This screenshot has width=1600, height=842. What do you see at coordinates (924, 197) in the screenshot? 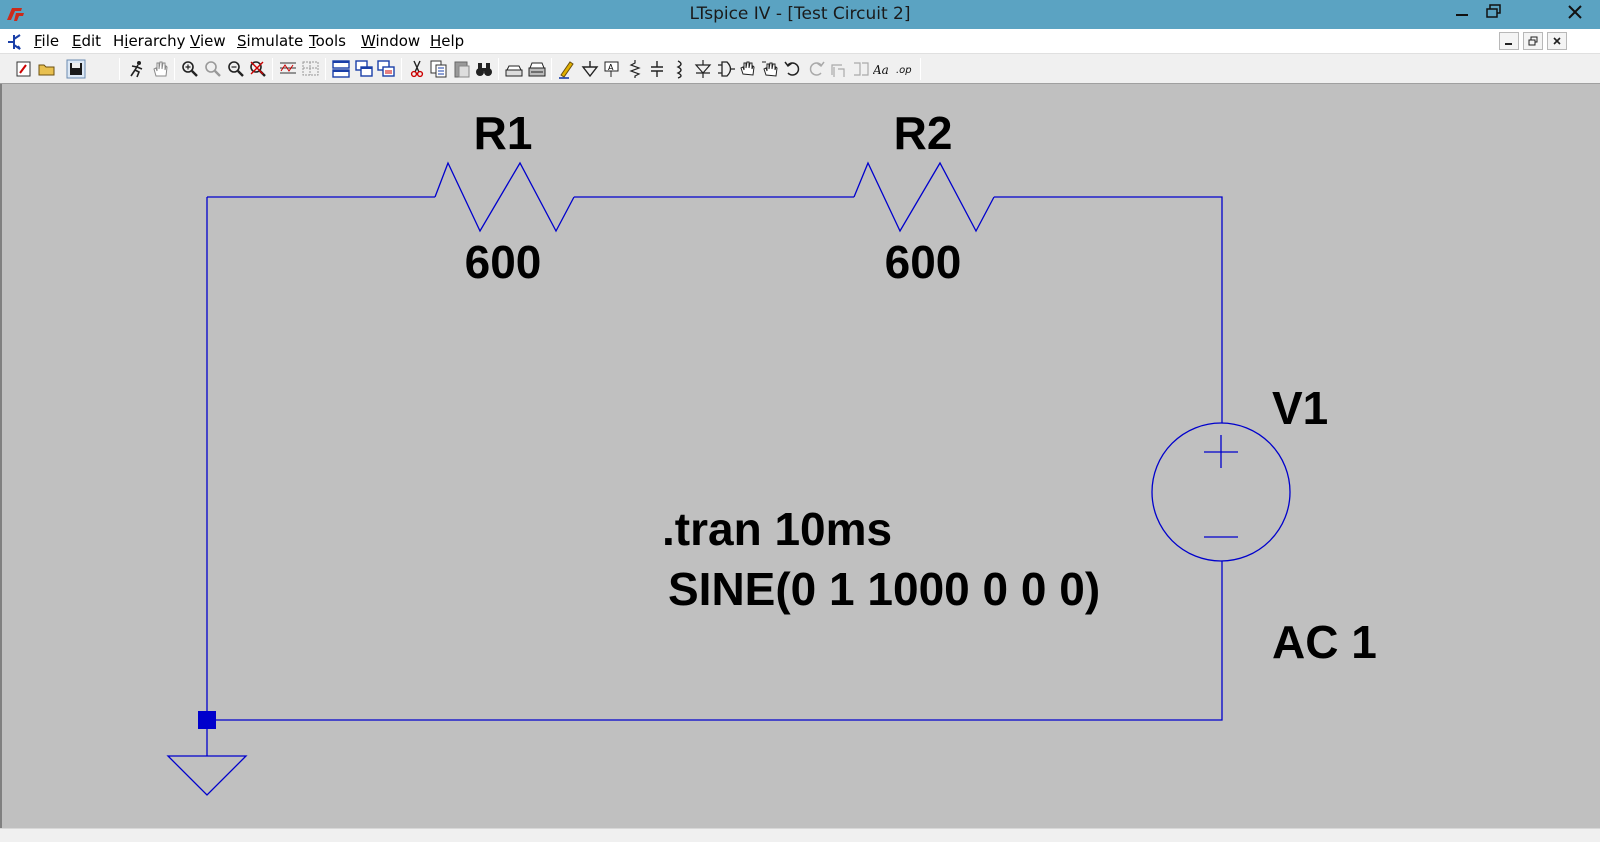
I see `resistor-r2-symbol` at bounding box center [924, 197].